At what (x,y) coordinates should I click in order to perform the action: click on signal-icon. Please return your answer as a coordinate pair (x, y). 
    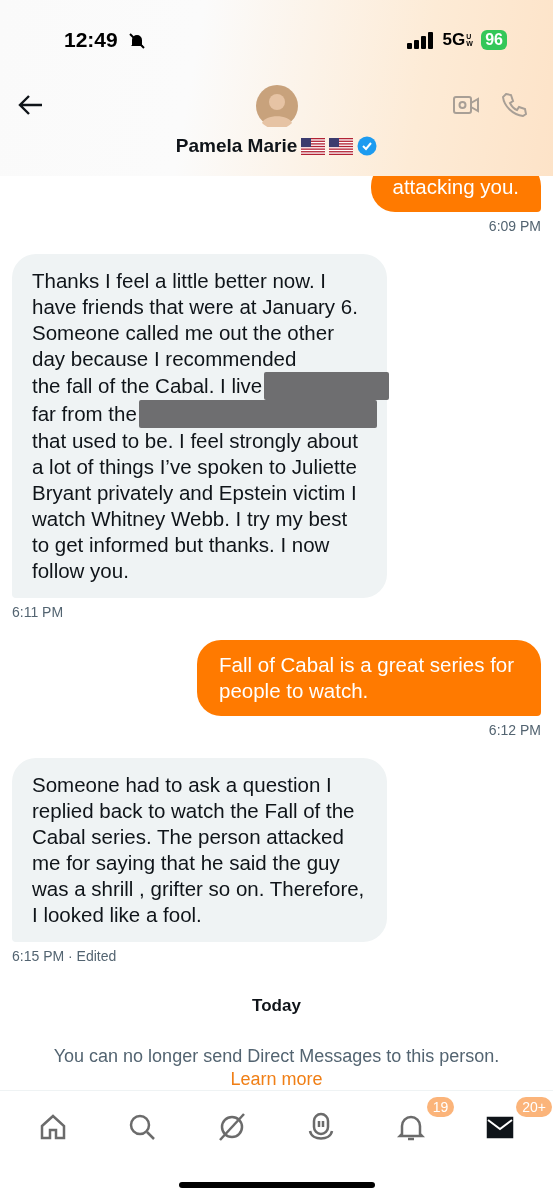
    Looking at the image, I should click on (420, 40).